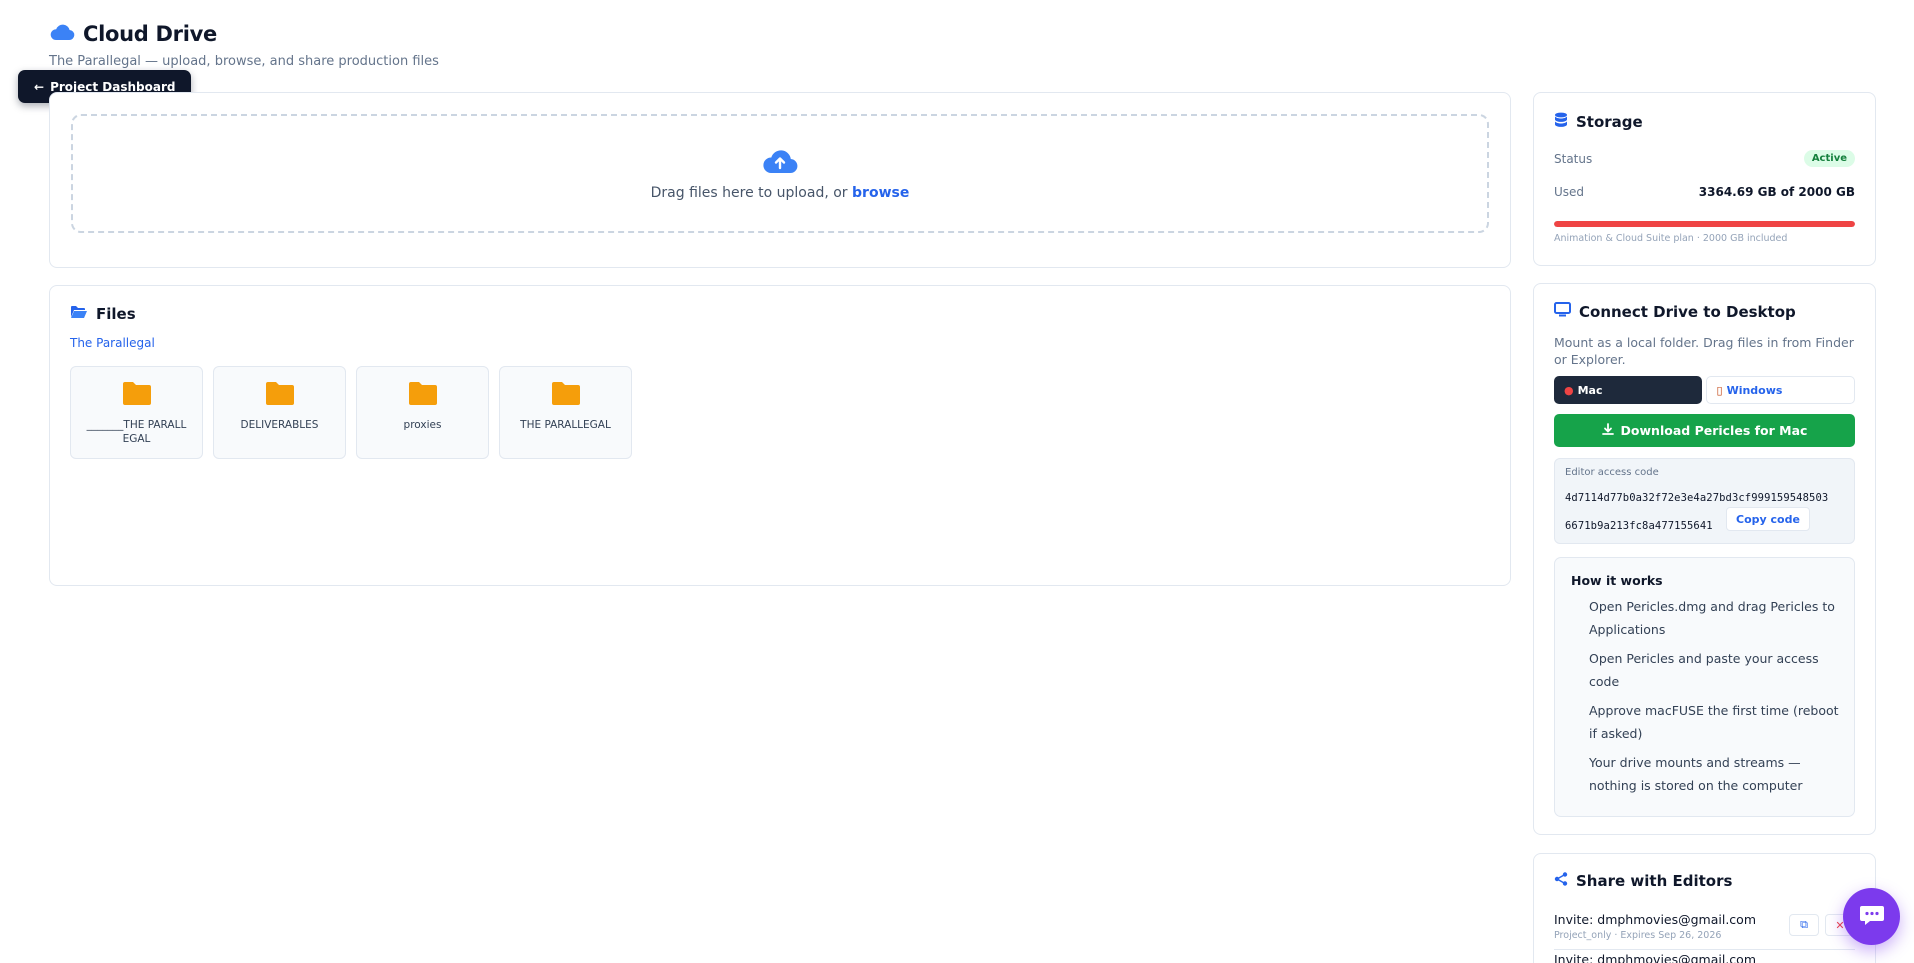 The image size is (1914, 963). What do you see at coordinates (136, 432) in the screenshot?
I see `folder-name: _______THE PARALLEGAL` at bounding box center [136, 432].